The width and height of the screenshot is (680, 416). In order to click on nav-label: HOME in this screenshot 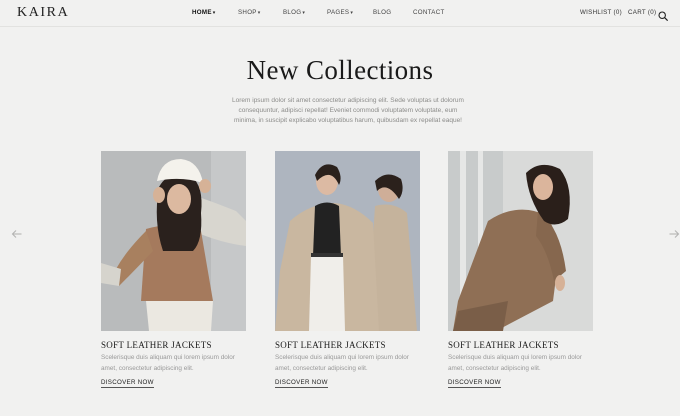, I will do `click(202, 12)`.